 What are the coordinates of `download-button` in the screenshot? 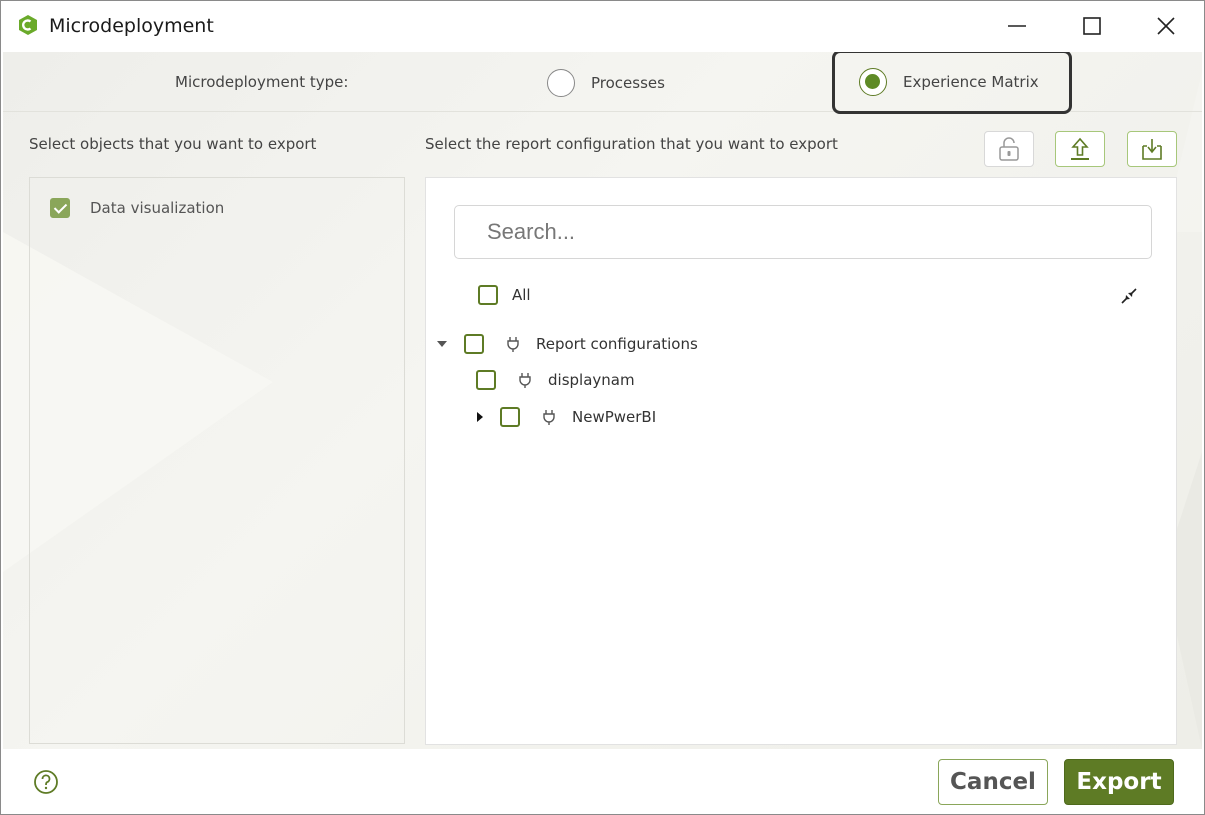 It's located at (1152, 149).